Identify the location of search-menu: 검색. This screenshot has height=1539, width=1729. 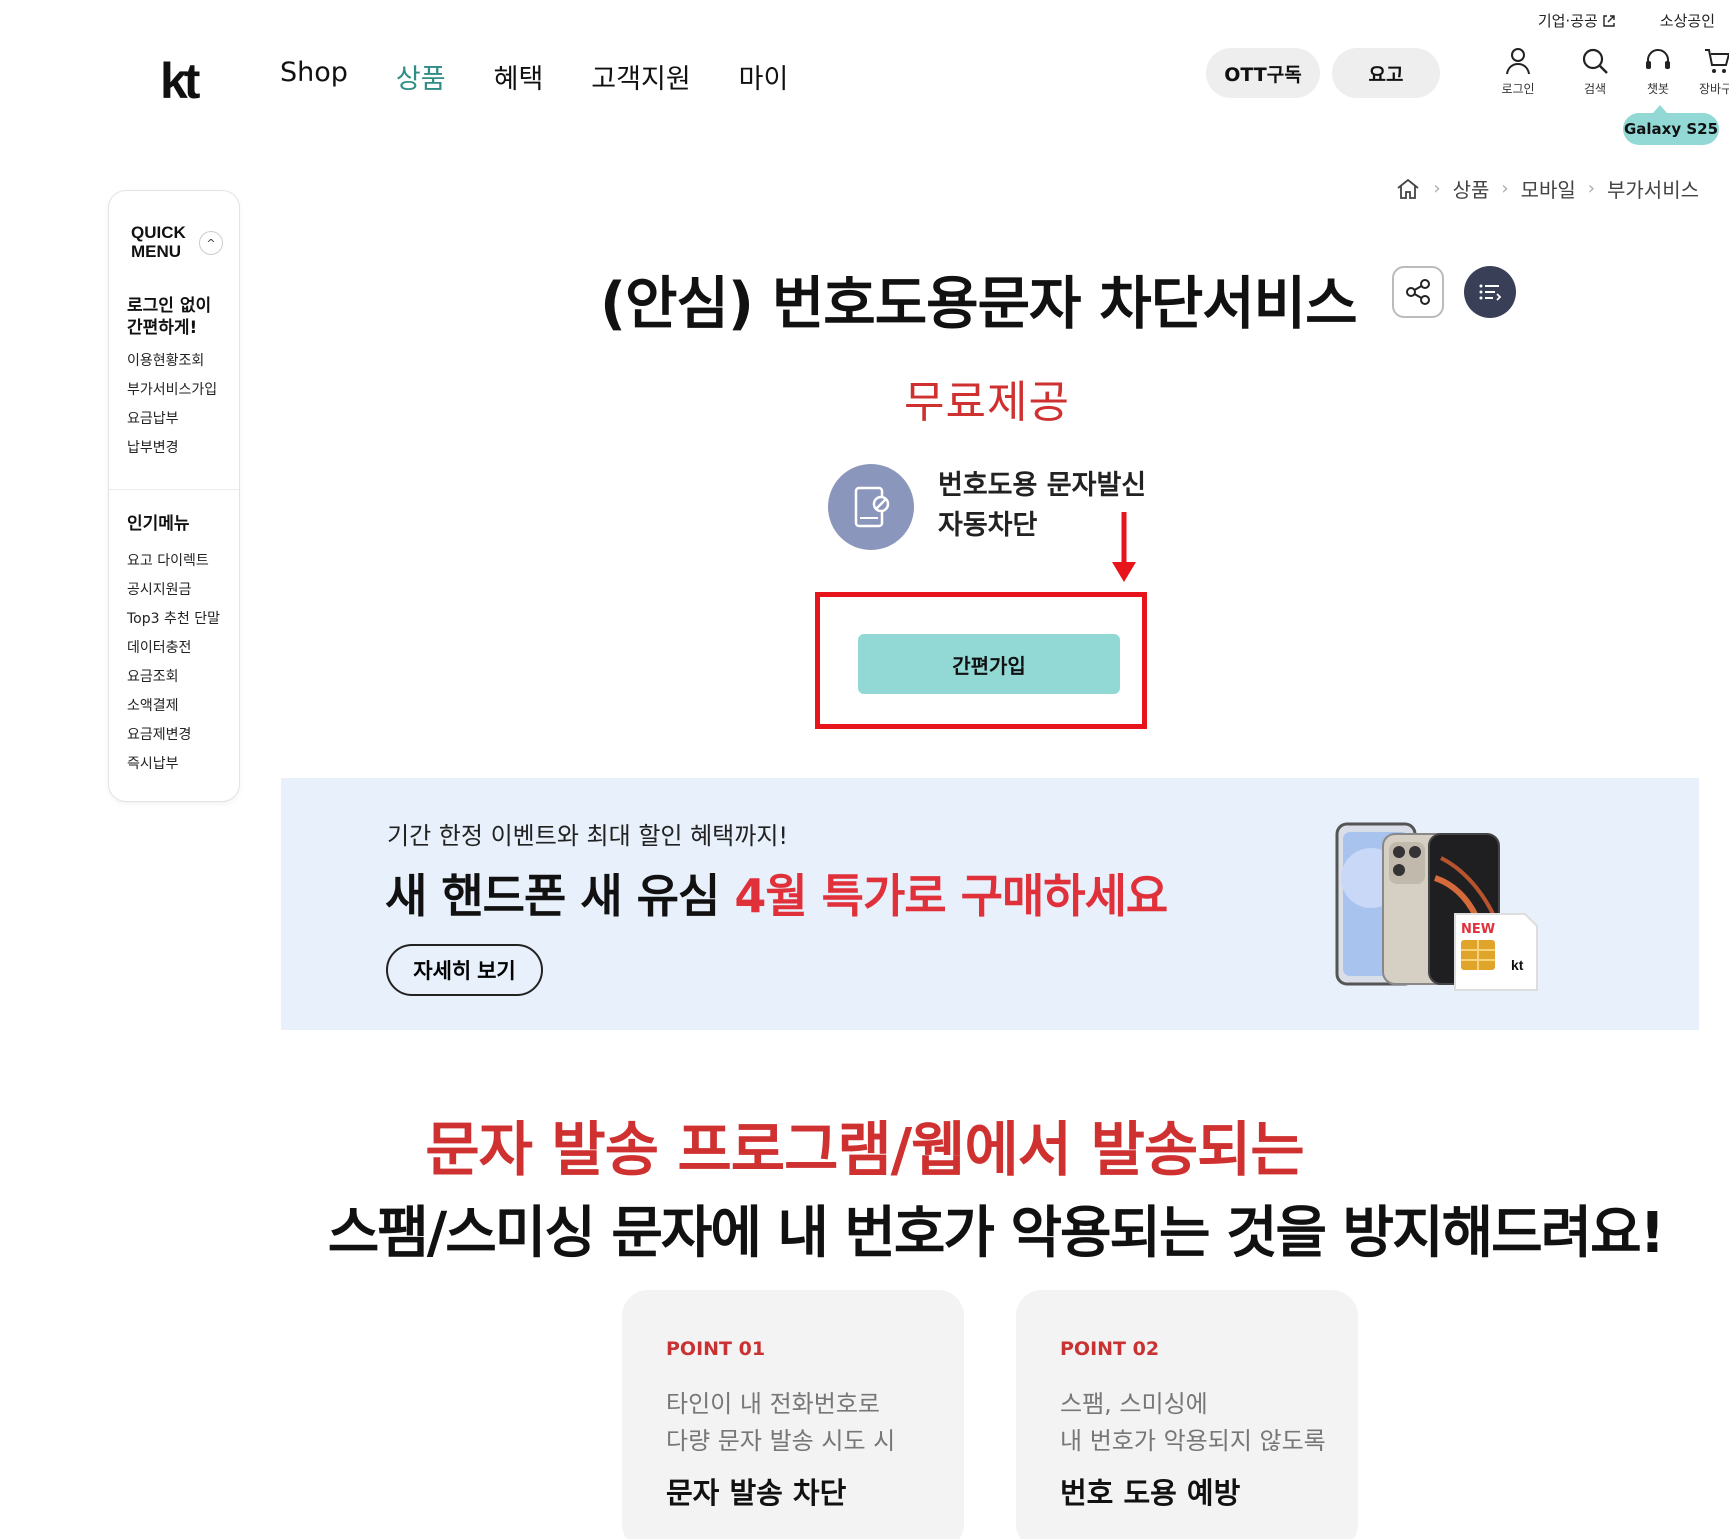
(1595, 71).